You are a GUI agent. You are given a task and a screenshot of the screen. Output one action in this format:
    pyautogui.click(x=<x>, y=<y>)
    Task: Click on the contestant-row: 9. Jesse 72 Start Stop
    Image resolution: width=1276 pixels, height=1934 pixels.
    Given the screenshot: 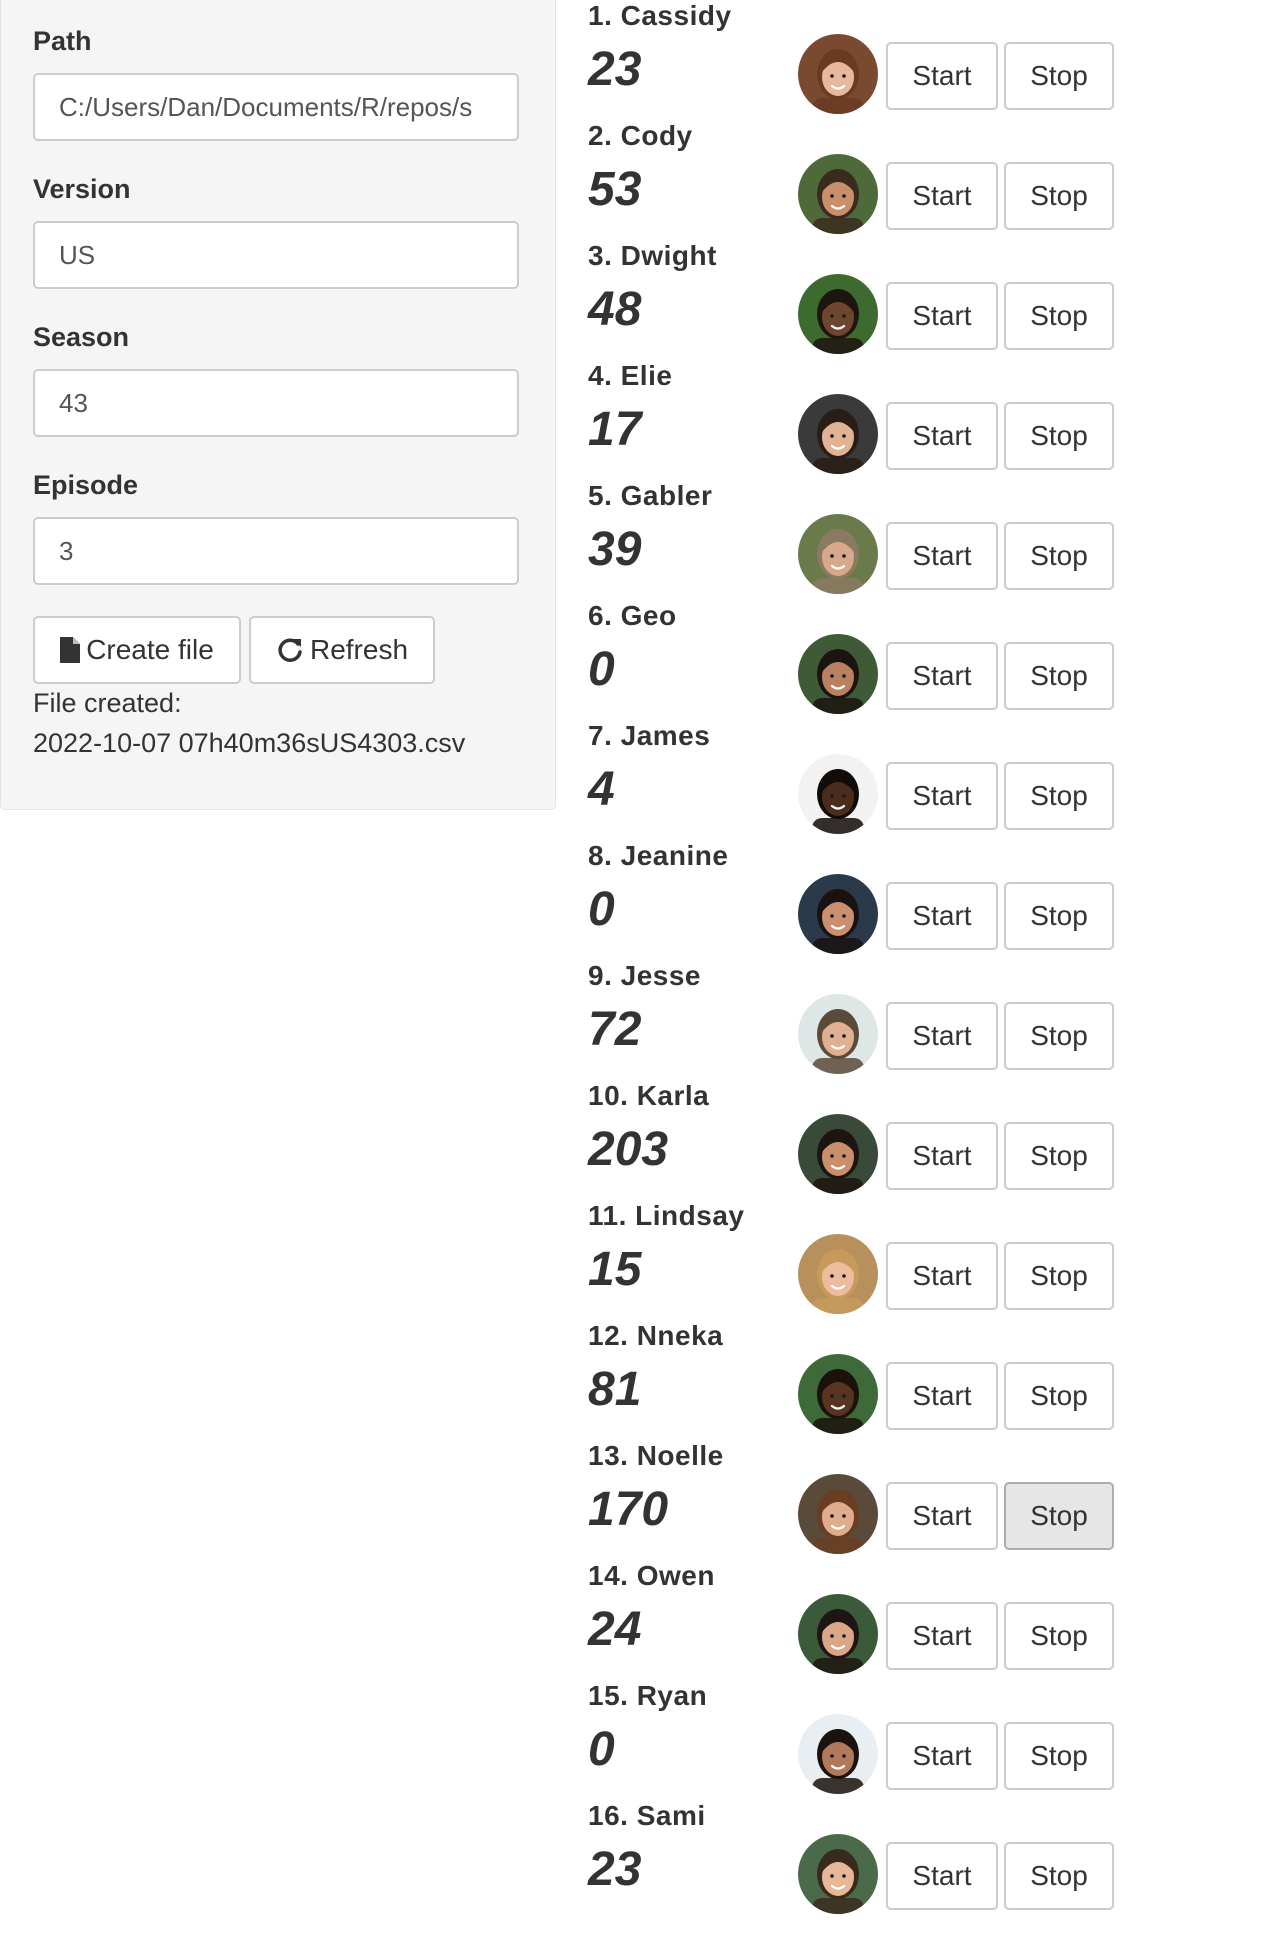 What is the action you would take?
    pyautogui.click(x=868, y=1027)
    